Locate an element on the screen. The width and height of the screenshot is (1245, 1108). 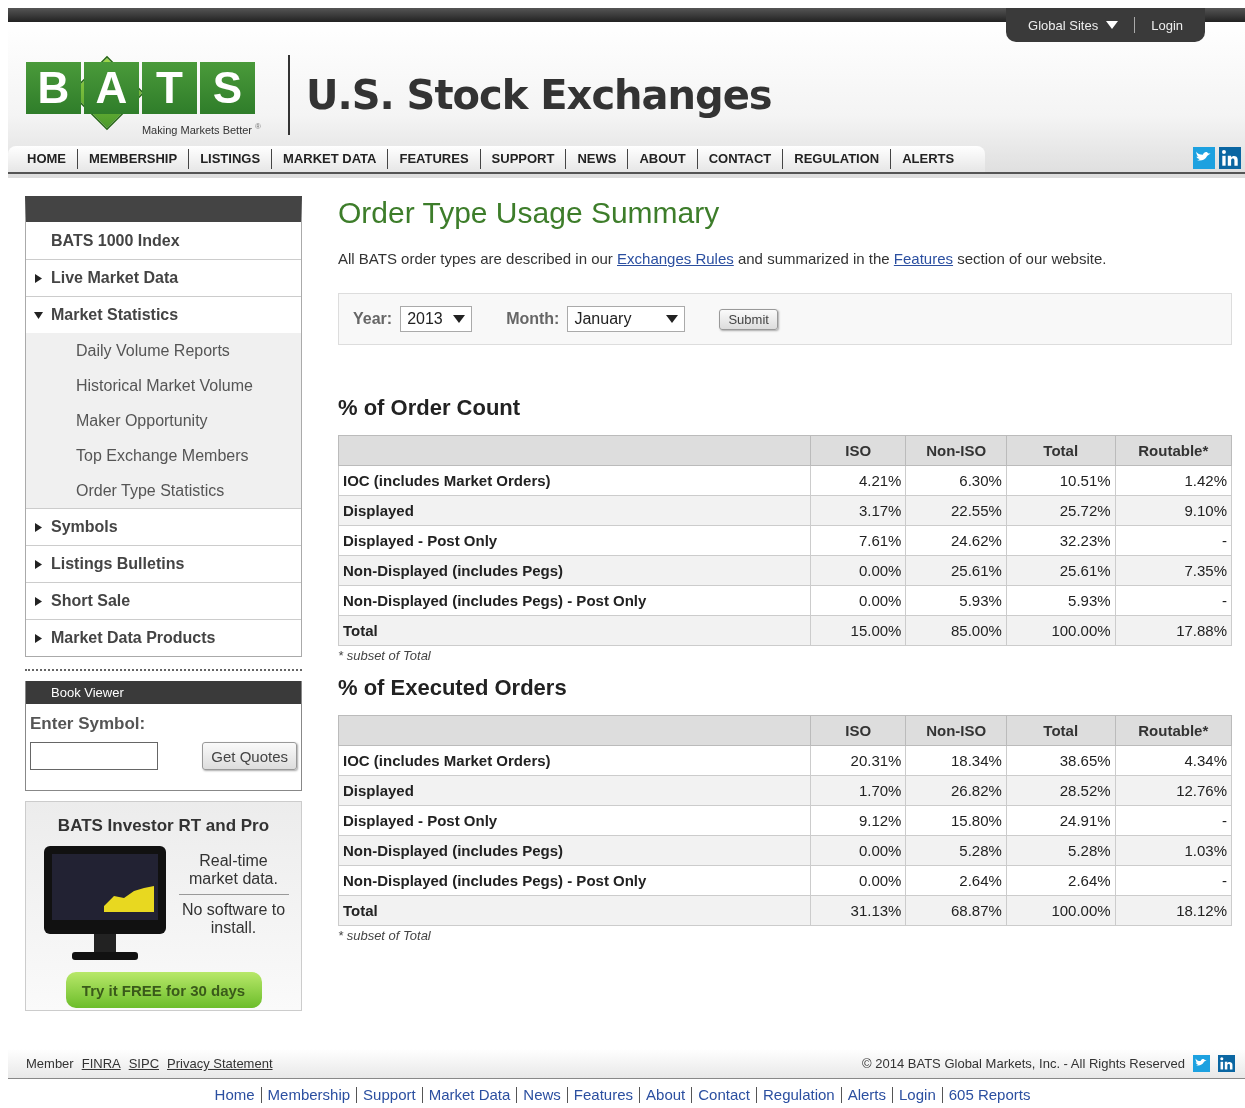
table-cell: Displayed is located at coordinates (574, 510).